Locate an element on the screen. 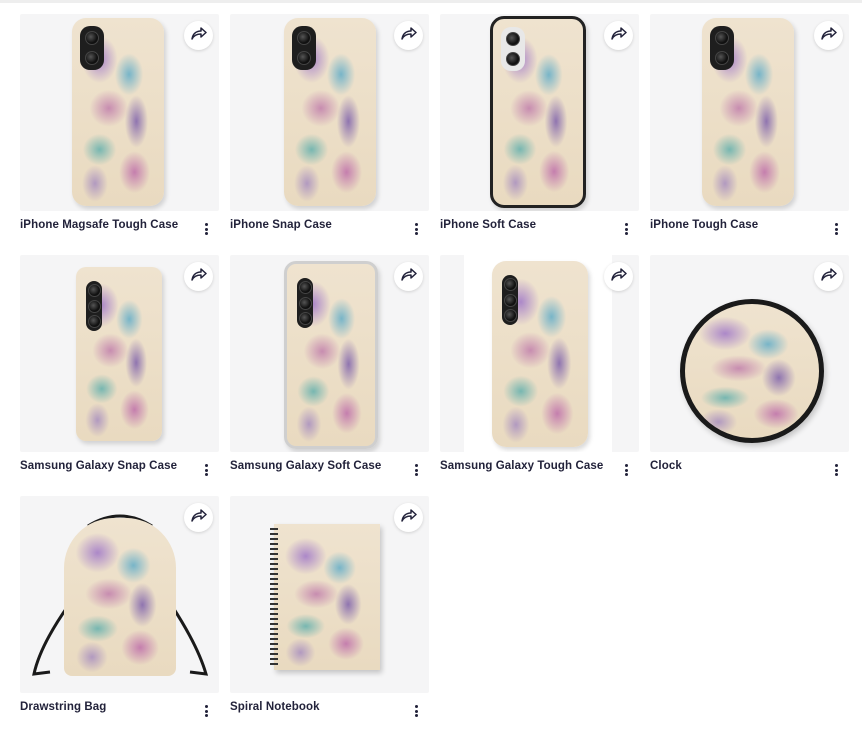 The width and height of the screenshot is (862, 737). product-card-samsung-galaxy-tough-case: Samsung Galaxy Tough Case is located at coordinates (539, 375).